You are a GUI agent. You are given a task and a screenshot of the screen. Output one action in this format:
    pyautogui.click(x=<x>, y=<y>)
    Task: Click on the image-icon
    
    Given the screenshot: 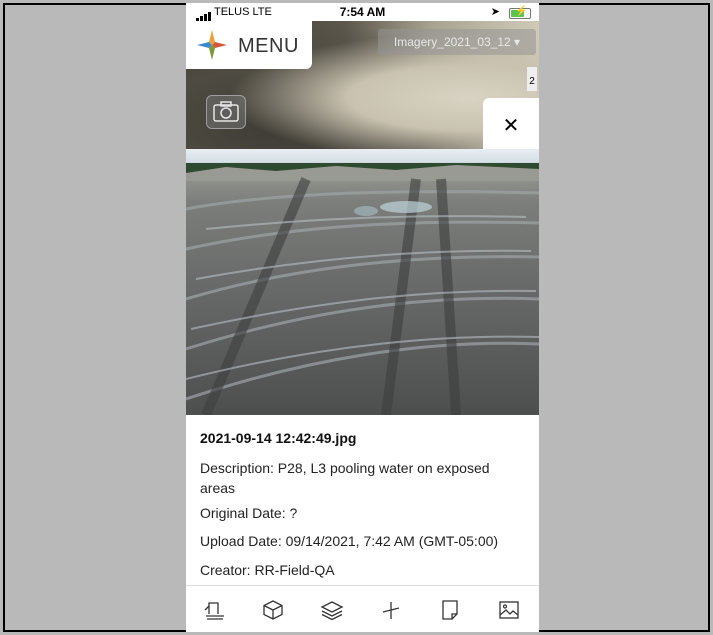 What is the action you would take?
    pyautogui.click(x=509, y=610)
    